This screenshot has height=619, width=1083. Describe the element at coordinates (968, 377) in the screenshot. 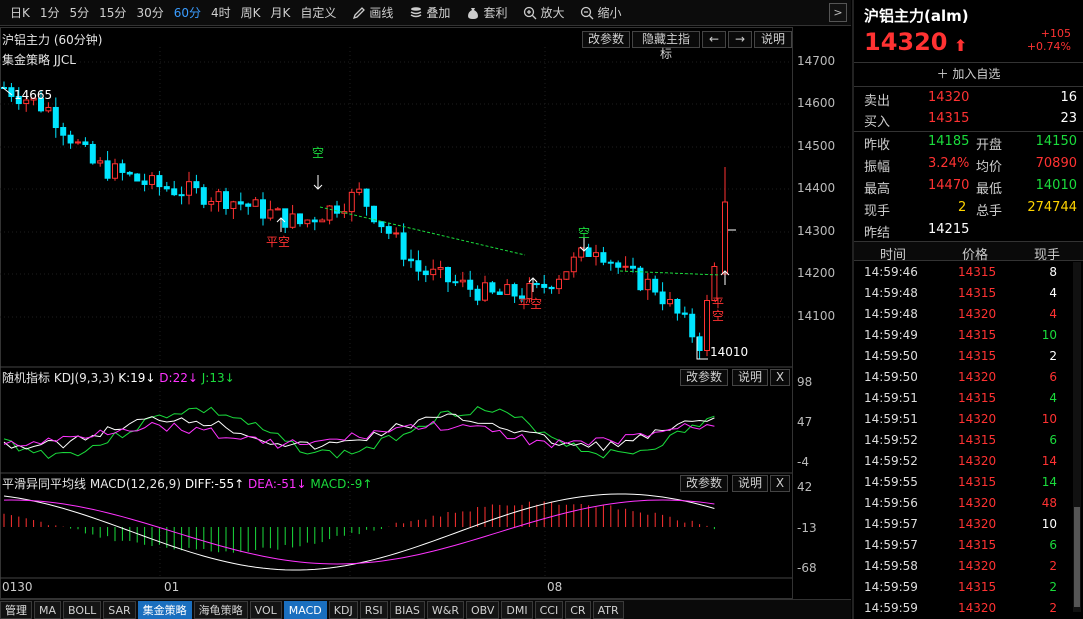

I see `tick-row: 14:59:50 14320 6` at that location.